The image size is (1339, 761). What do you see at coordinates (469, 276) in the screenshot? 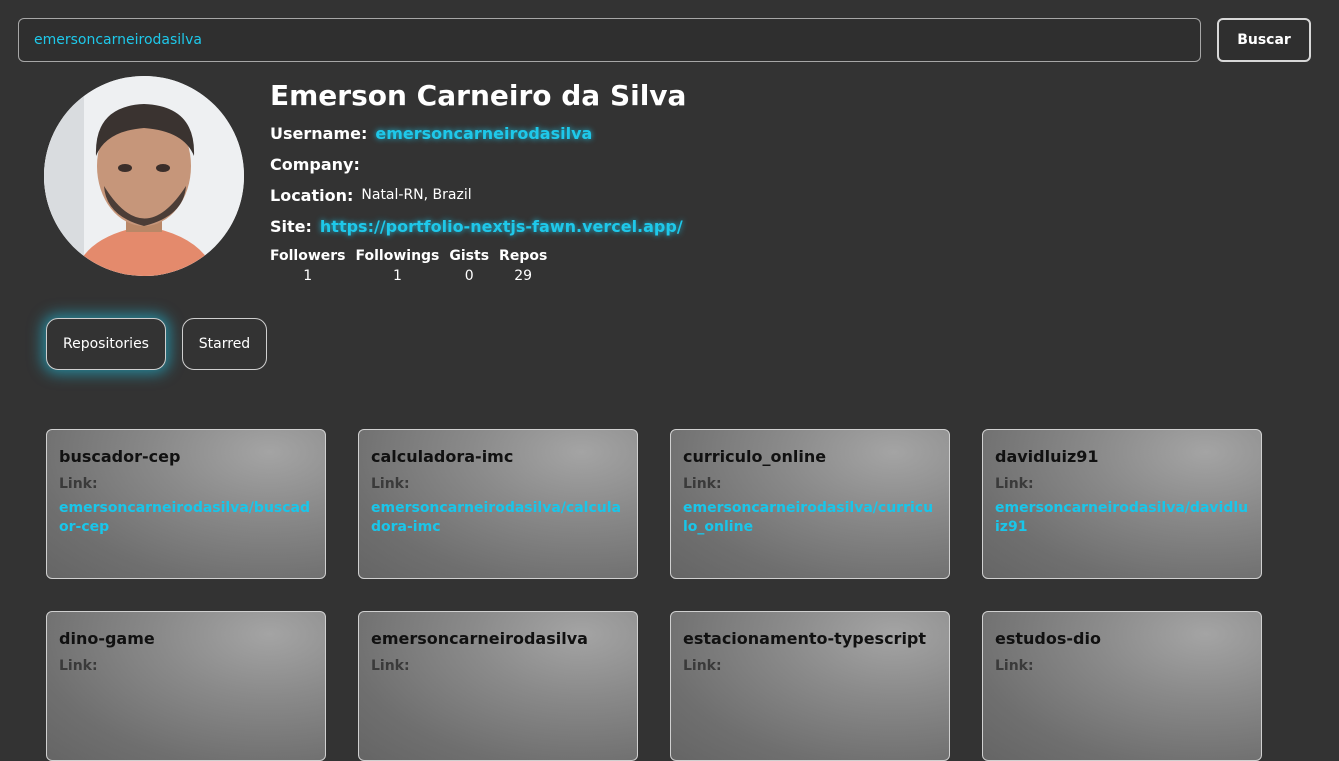
I see `stat-value: 0` at bounding box center [469, 276].